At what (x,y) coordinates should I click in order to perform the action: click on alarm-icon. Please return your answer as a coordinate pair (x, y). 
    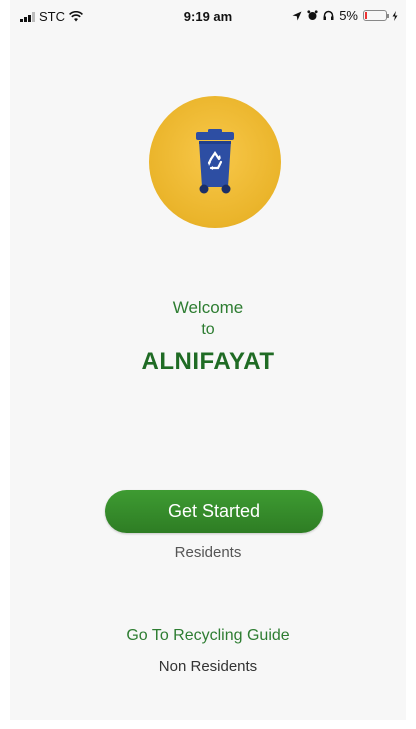
    Looking at the image, I should click on (312, 15).